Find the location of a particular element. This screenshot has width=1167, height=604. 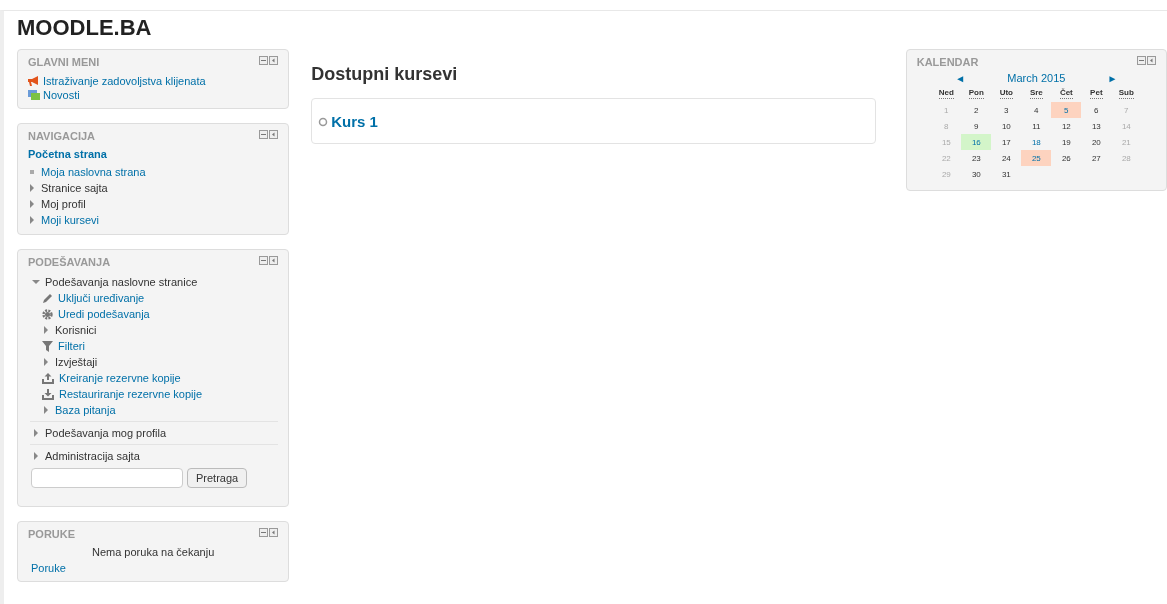

nav-link: Baza pitanja is located at coordinates (85, 410).